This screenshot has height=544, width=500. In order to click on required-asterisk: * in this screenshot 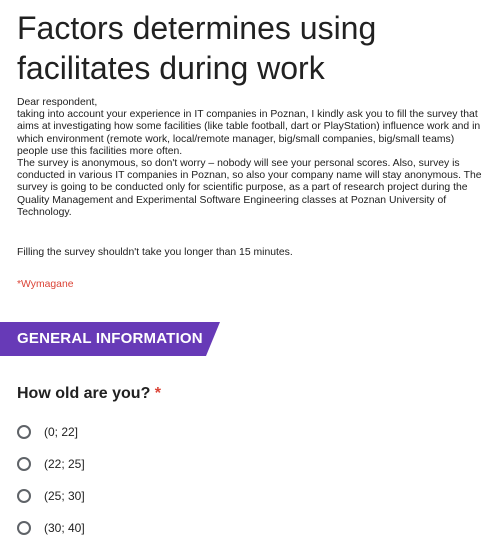, I will do `click(158, 393)`.